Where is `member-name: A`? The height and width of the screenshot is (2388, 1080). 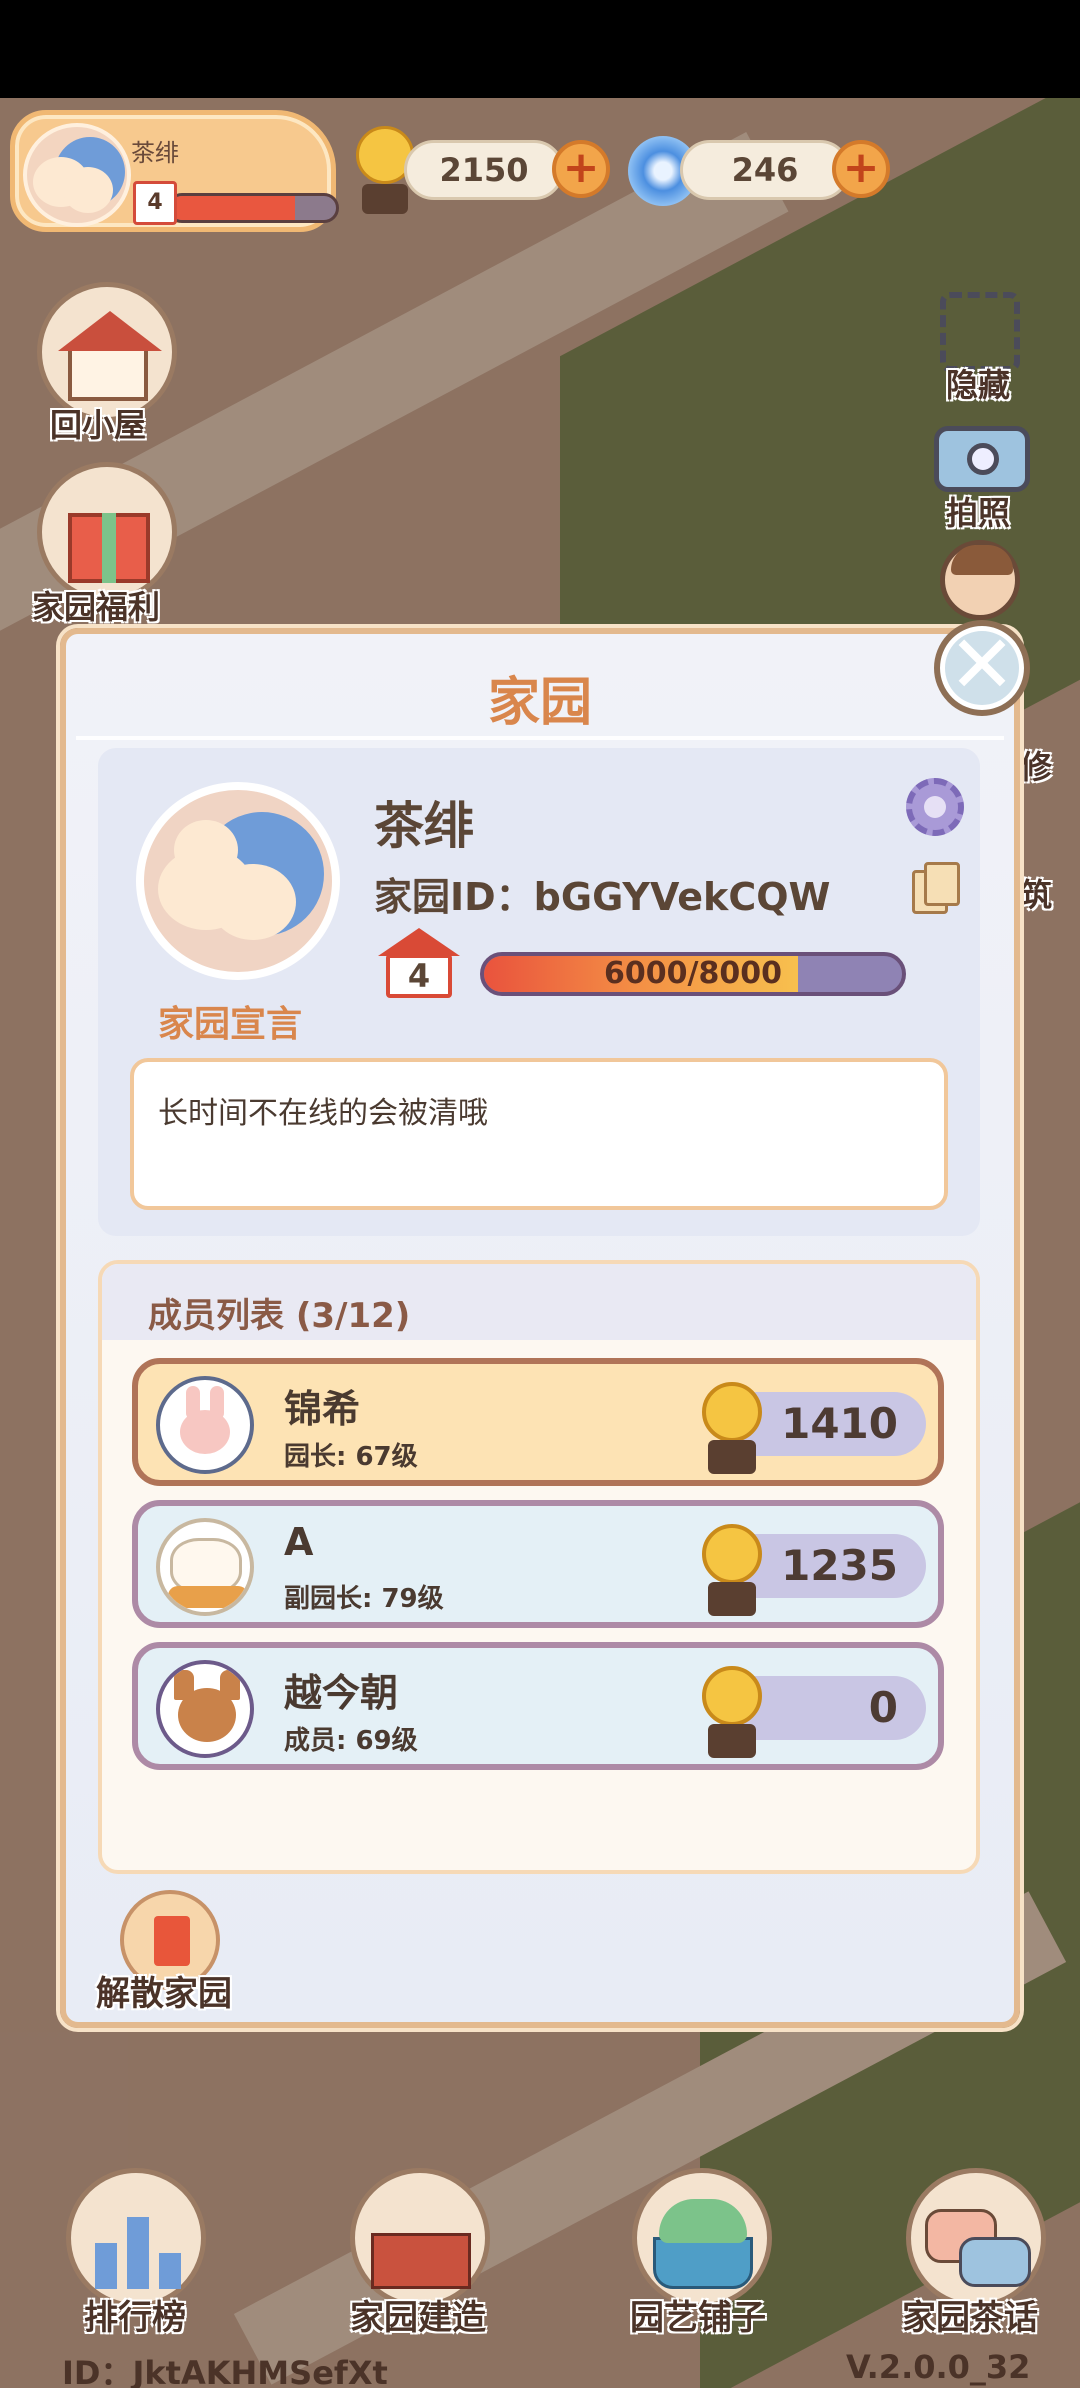
member-name: A is located at coordinates (299, 1542).